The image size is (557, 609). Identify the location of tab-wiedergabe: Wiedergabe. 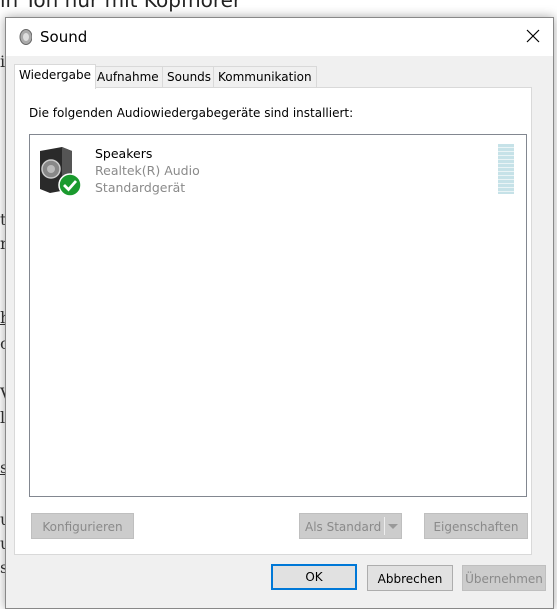
(55, 76).